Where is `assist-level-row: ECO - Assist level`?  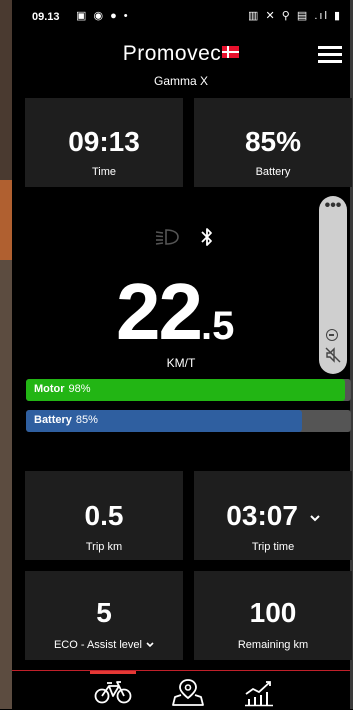
assist-level-row: ECO - Assist level is located at coordinates (104, 645).